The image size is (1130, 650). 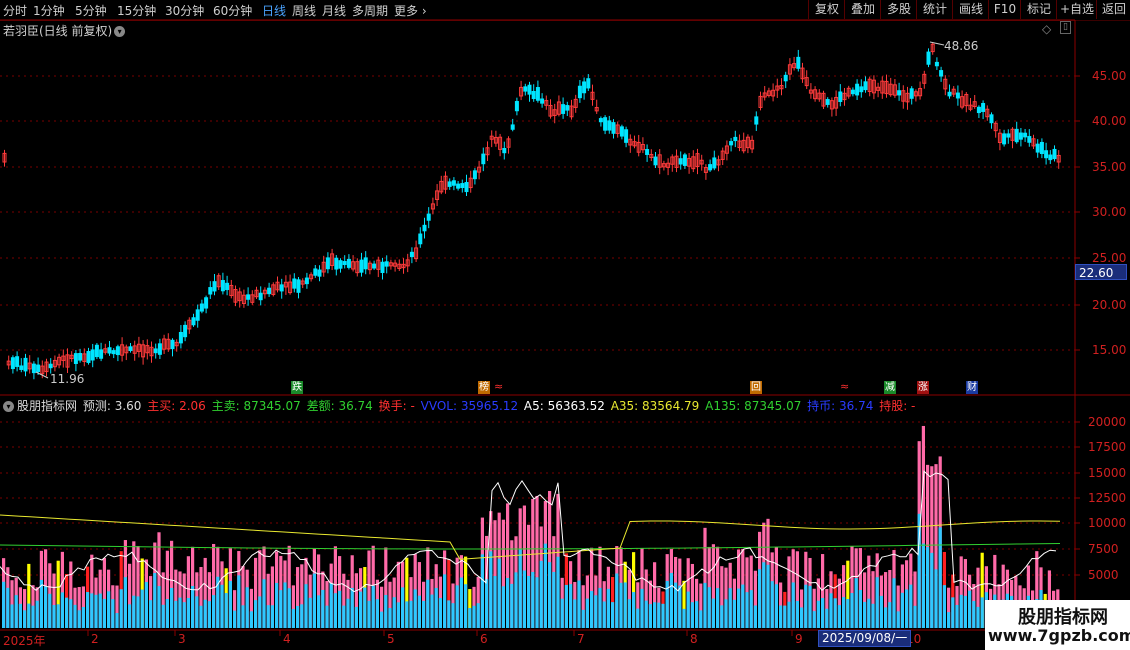 I want to click on volume-tick: 7500, so click(x=1103, y=549).